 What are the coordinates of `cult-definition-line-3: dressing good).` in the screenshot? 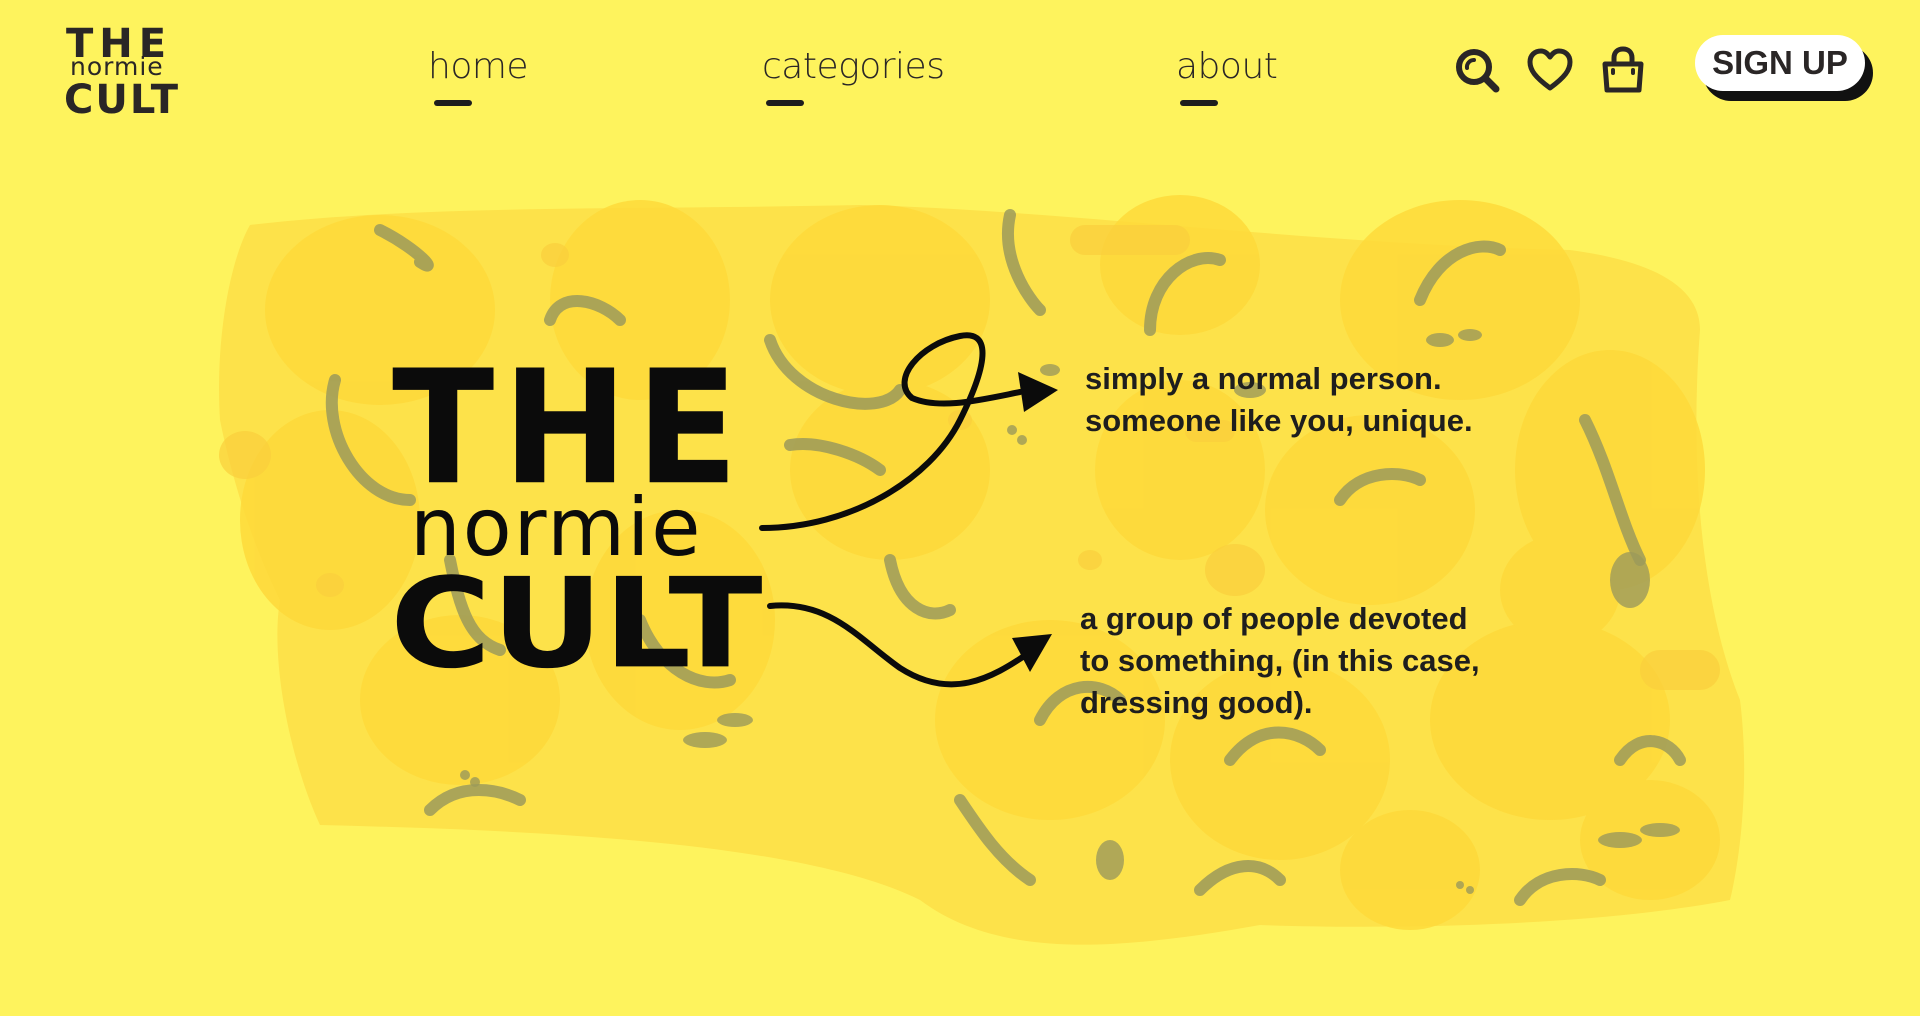 It's located at (1196, 702).